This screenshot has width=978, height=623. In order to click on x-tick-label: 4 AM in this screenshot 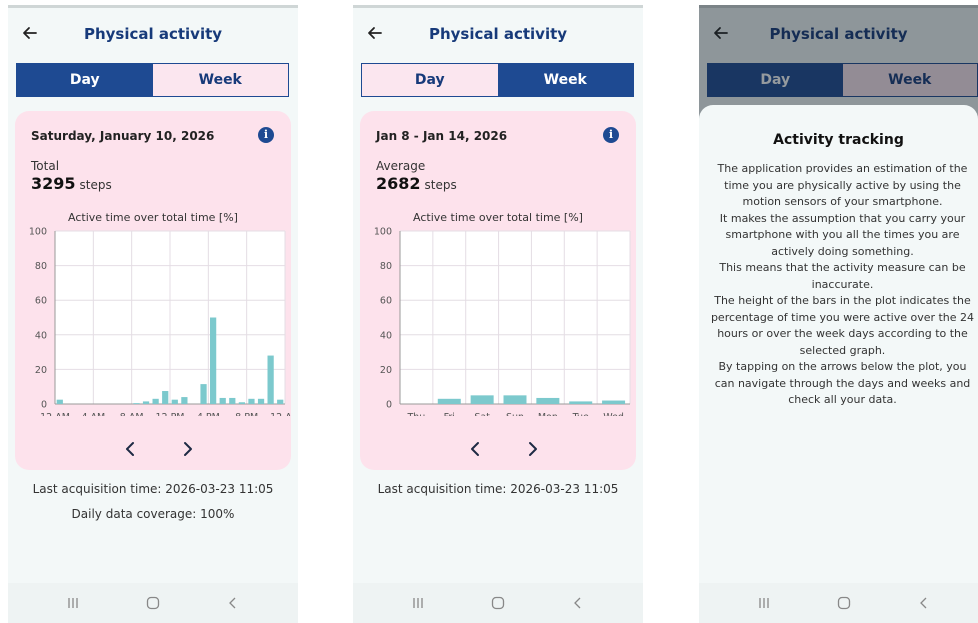, I will do `click(93, 414)`.